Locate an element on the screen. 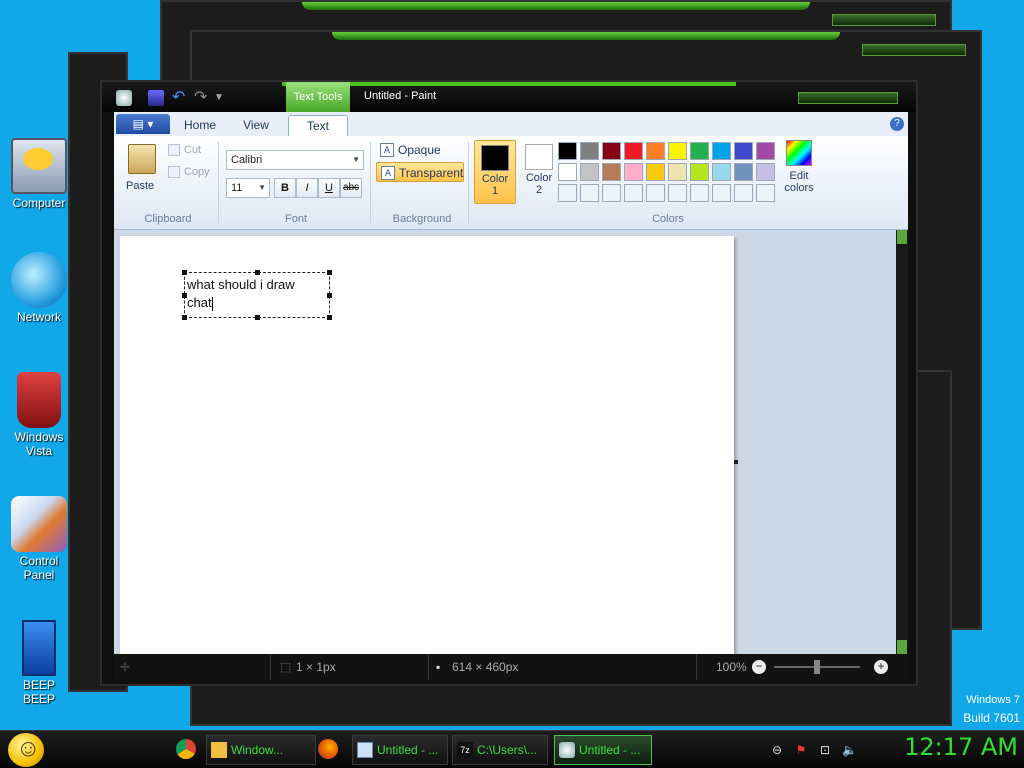 Image resolution: width=1024 pixels, height=768 pixels. tray-action-center-icon: ⚑ is located at coordinates (801, 750).